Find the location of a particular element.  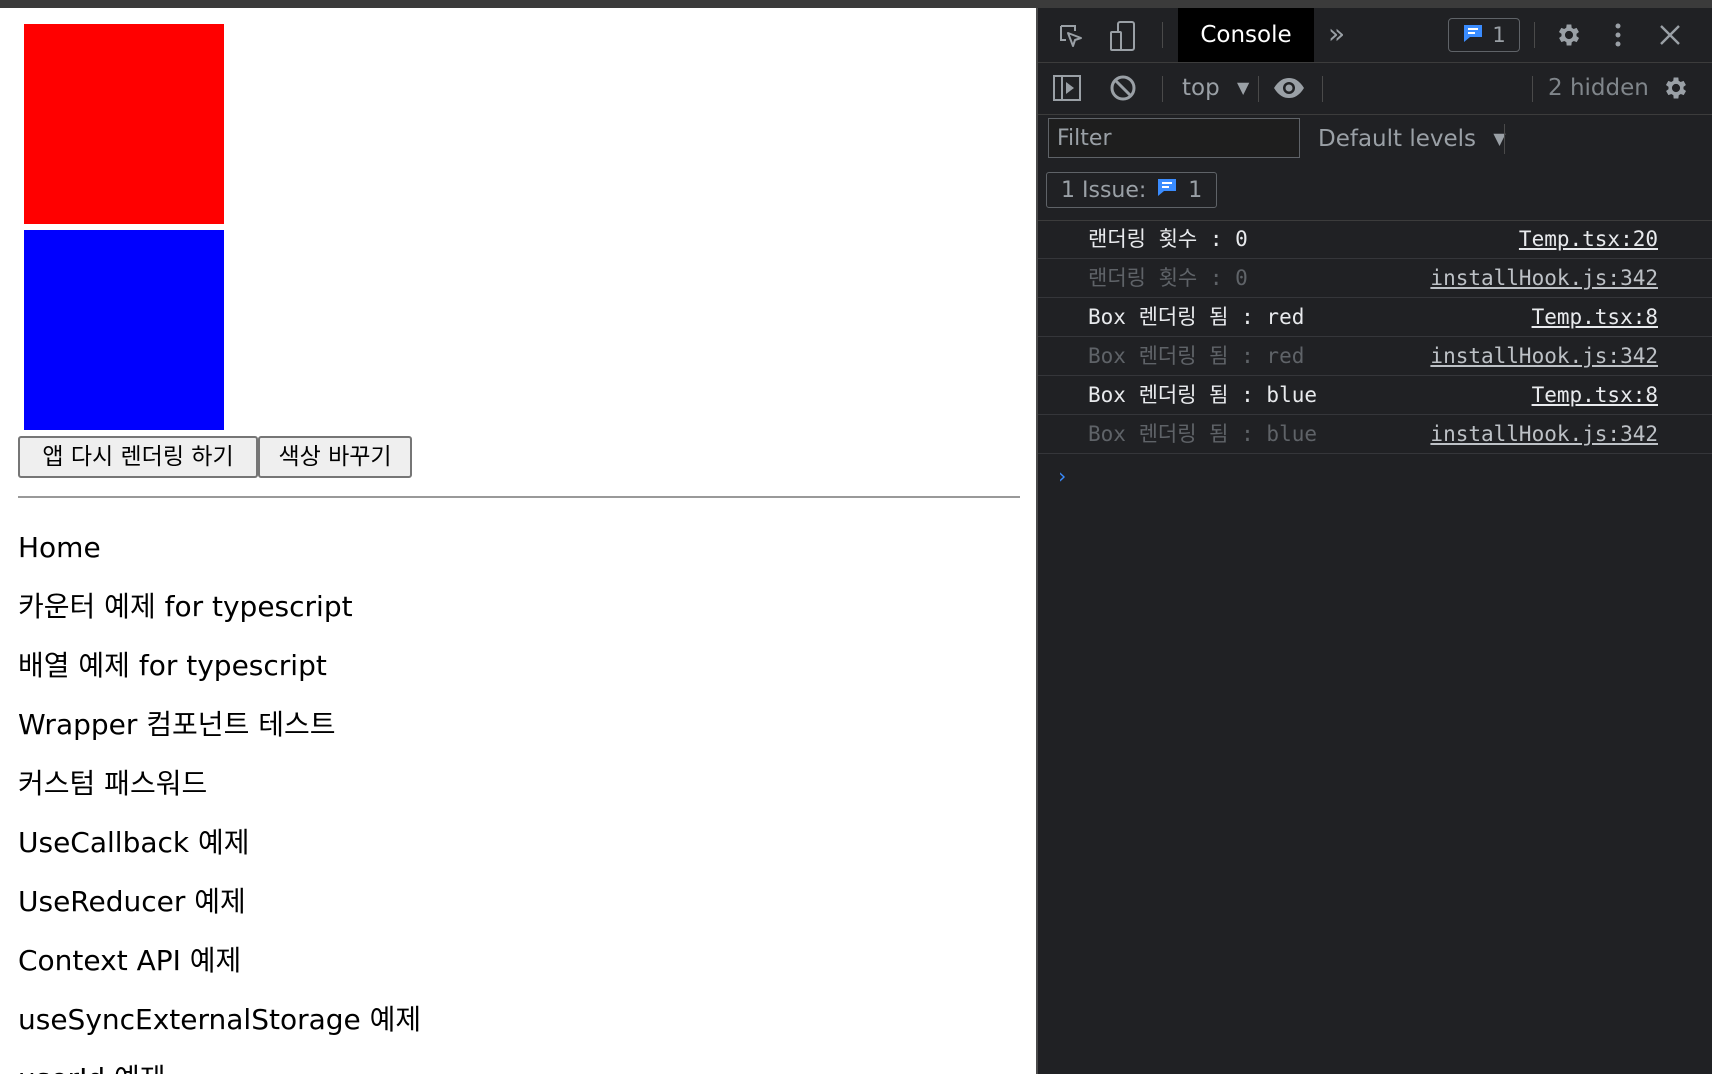

issues-button: 1 Issue: 1 is located at coordinates (1132, 190).